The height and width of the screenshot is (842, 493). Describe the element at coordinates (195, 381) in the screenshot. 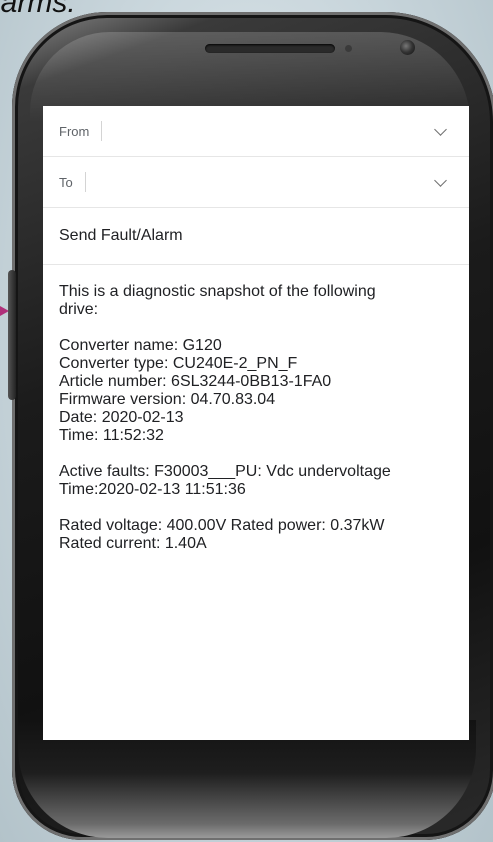

I see `article-number: Article number: 6SL3244-0BB13-1FA0` at that location.